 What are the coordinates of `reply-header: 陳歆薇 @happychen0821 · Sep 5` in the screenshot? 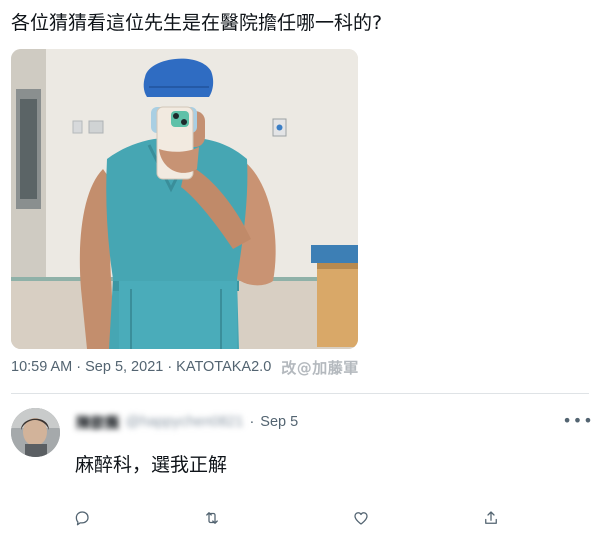 It's located at (187, 422).